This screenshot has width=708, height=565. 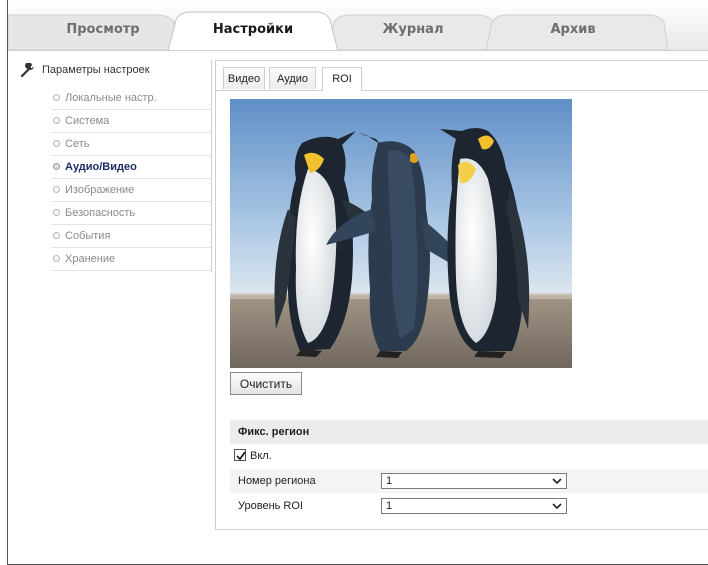 I want to click on tab-journal: Журнал, so click(x=413, y=30).